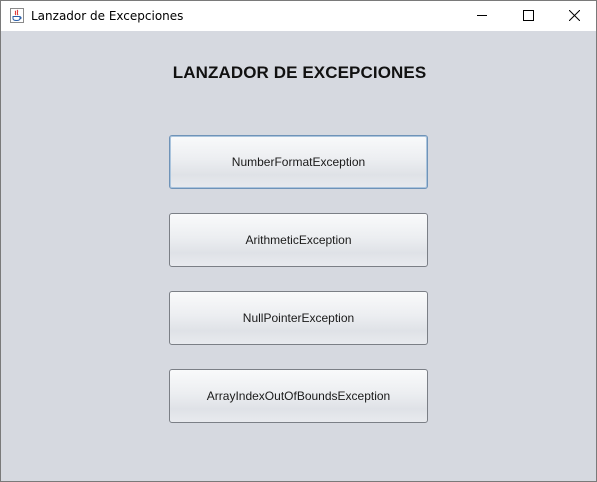 This screenshot has width=597, height=482. I want to click on minimize-icon, so click(482, 15).